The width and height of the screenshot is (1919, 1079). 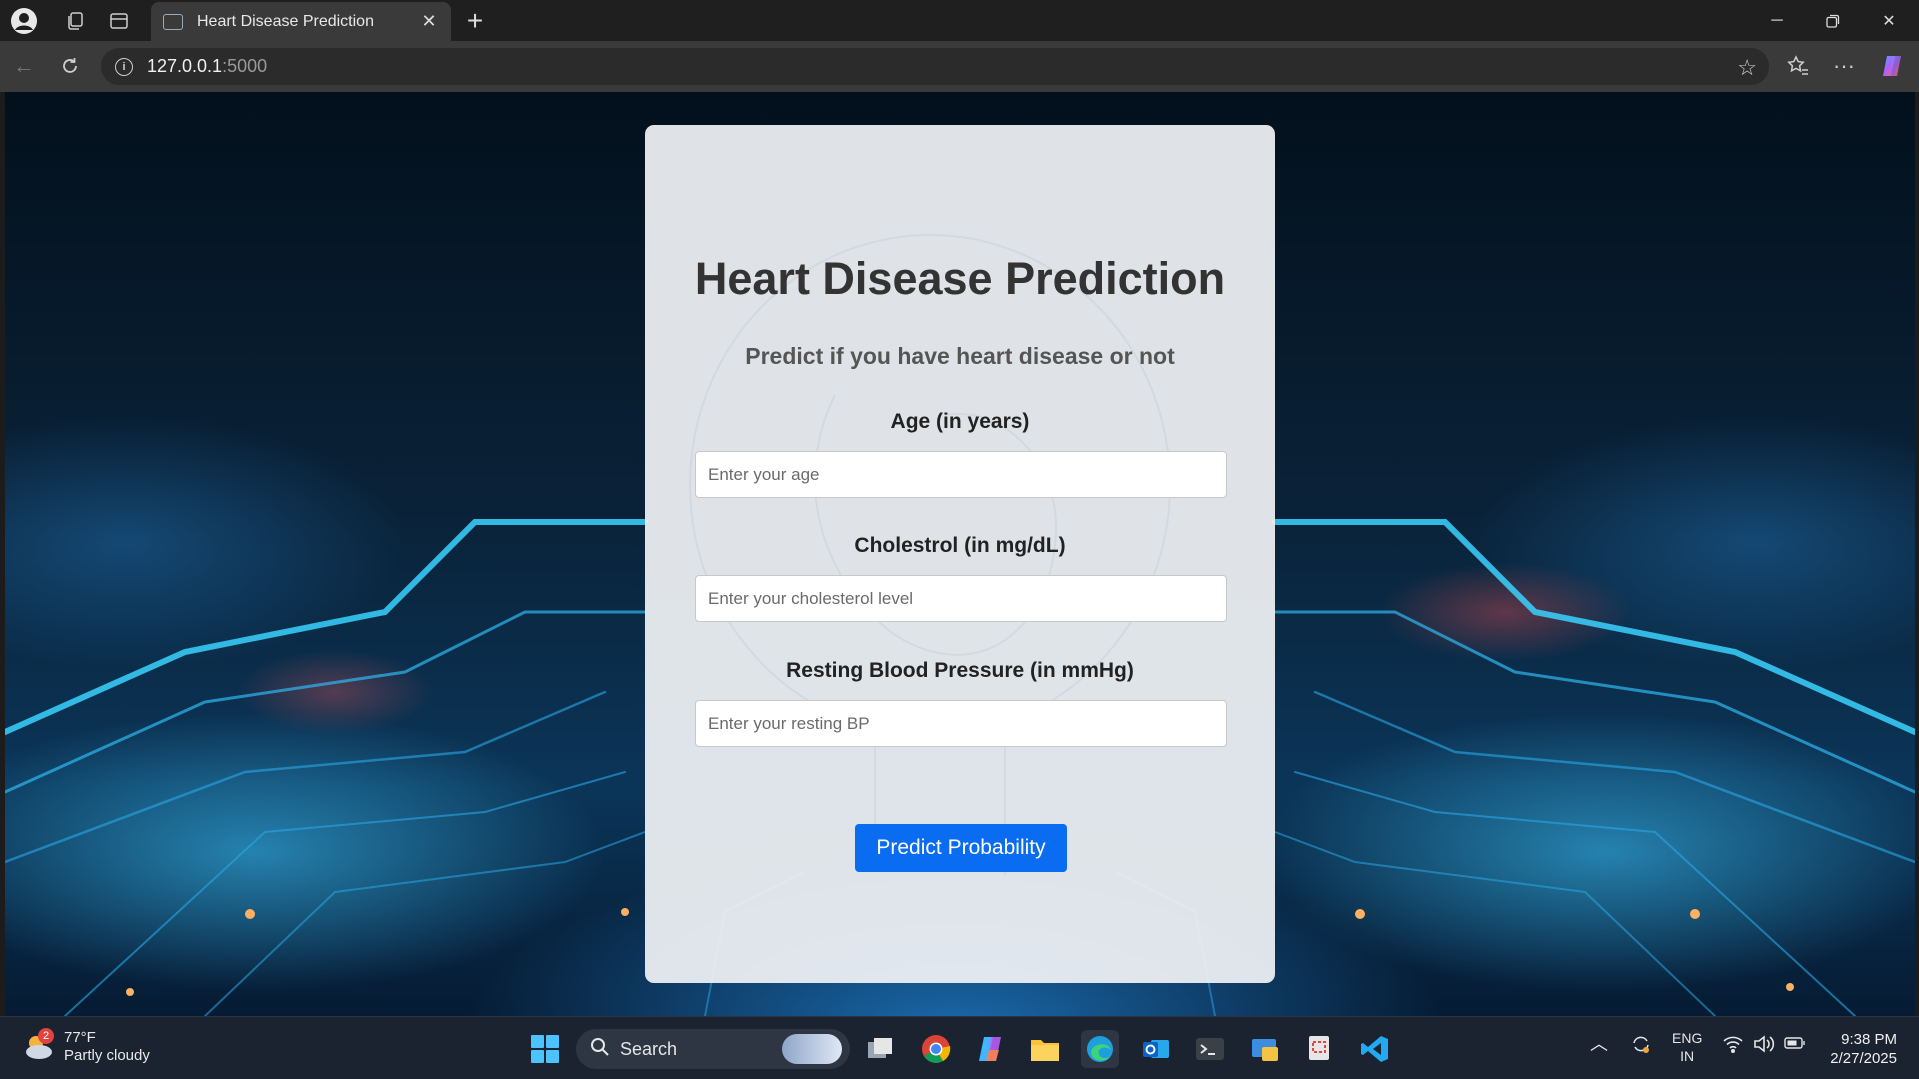 I want to click on tab-close-icon: ✕, so click(x=429, y=21).